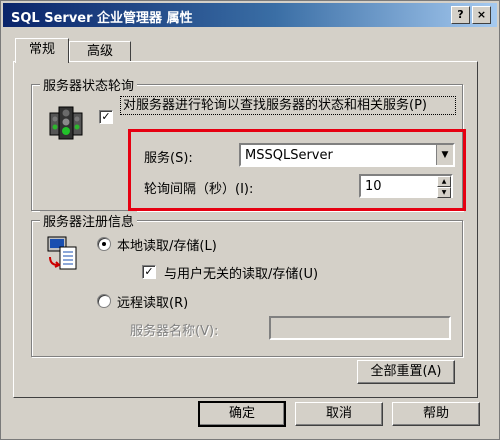  I want to click on poll-server-label: 对服务器进行轮询以查找服务器的状态和相关服务(P), so click(288, 105).